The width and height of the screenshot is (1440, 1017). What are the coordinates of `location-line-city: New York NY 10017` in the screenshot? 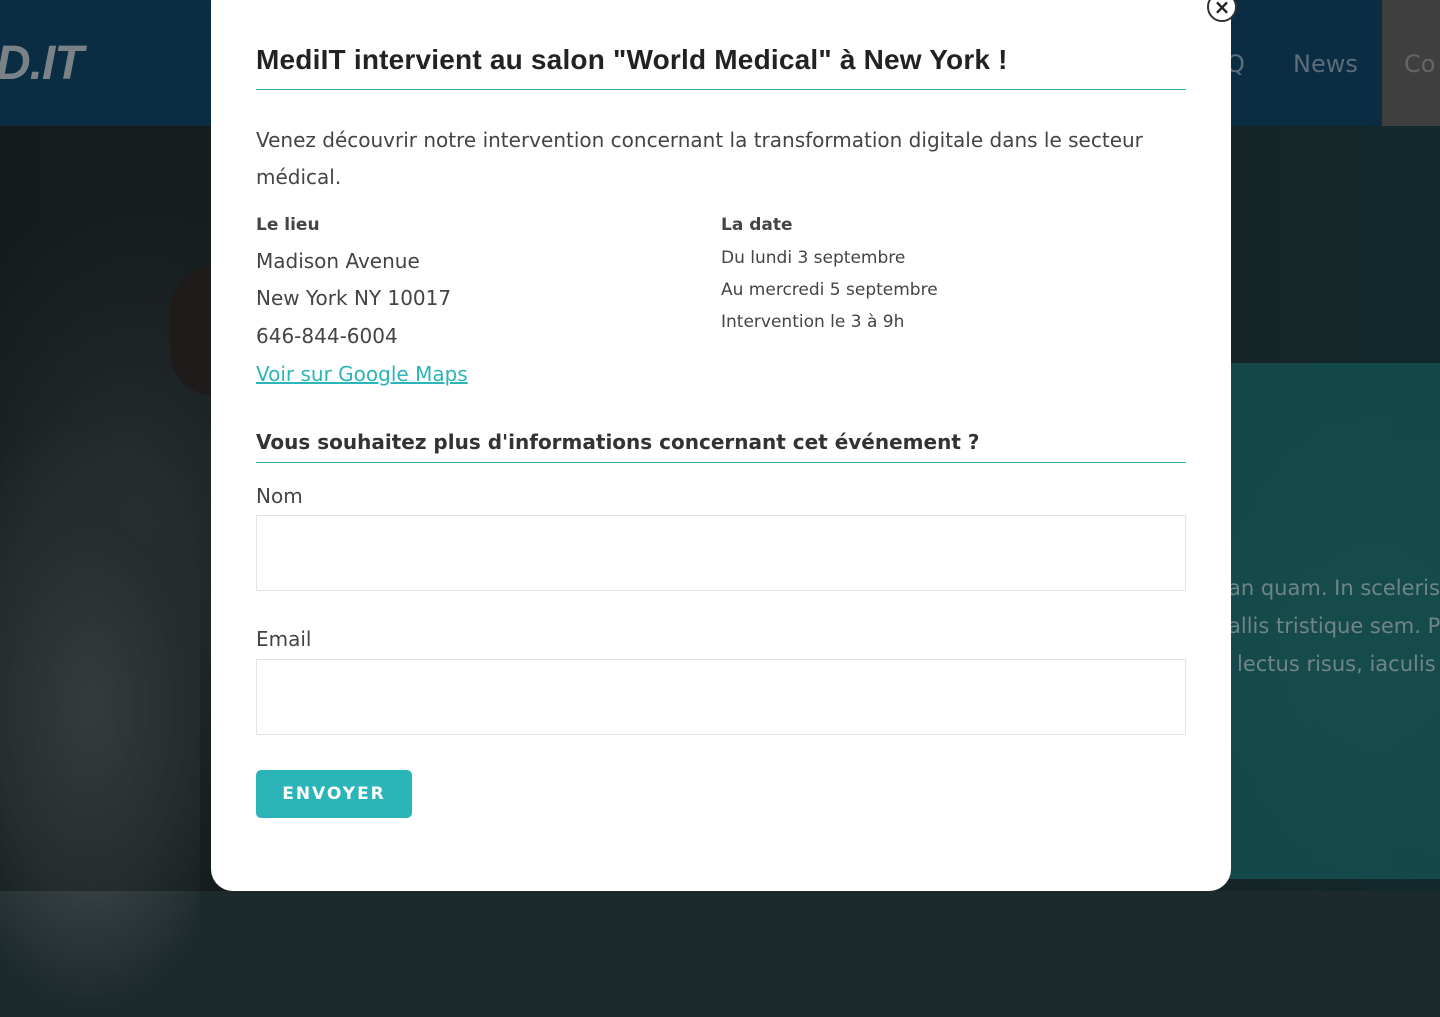 It's located at (354, 298).